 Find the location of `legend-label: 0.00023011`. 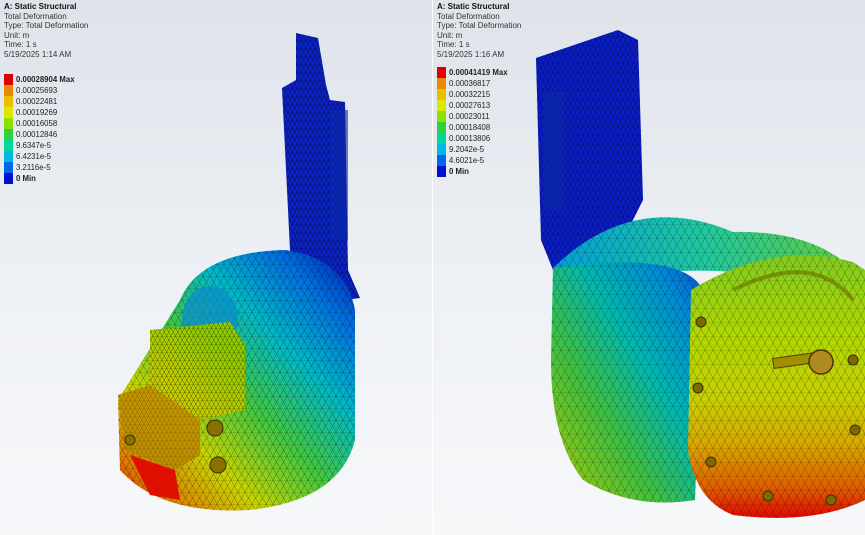

legend-label: 0.00023011 is located at coordinates (469, 116).